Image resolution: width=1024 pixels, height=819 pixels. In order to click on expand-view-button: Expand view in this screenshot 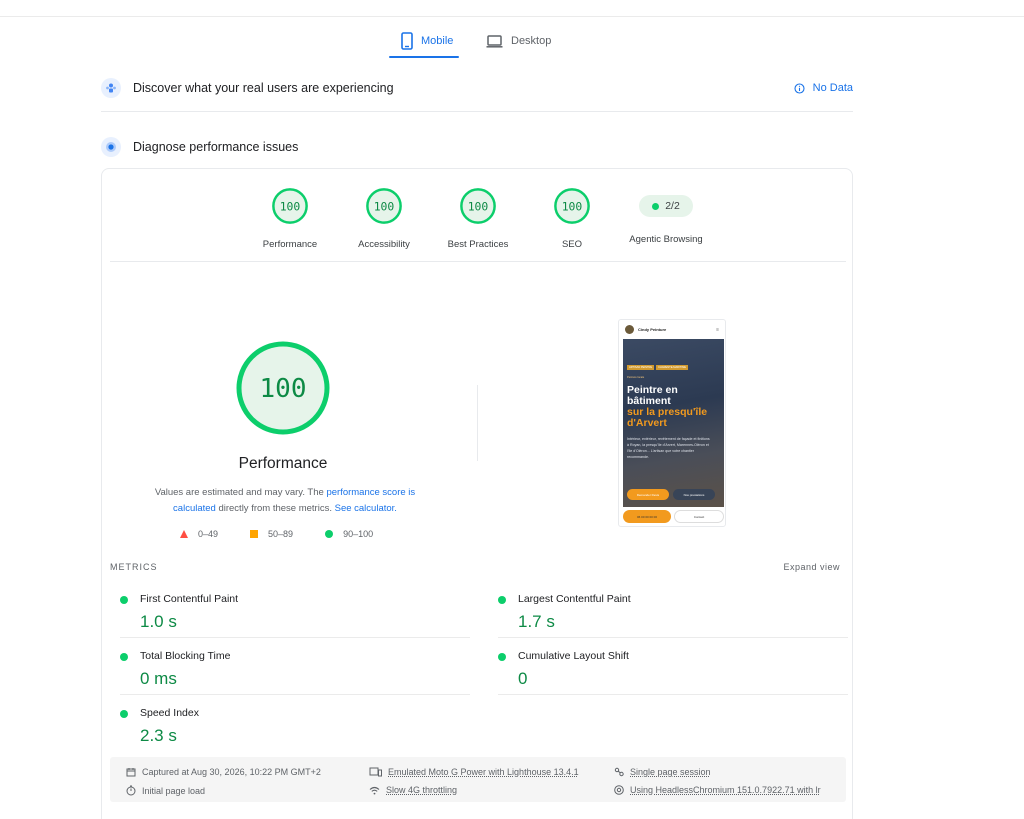, I will do `click(811, 567)`.